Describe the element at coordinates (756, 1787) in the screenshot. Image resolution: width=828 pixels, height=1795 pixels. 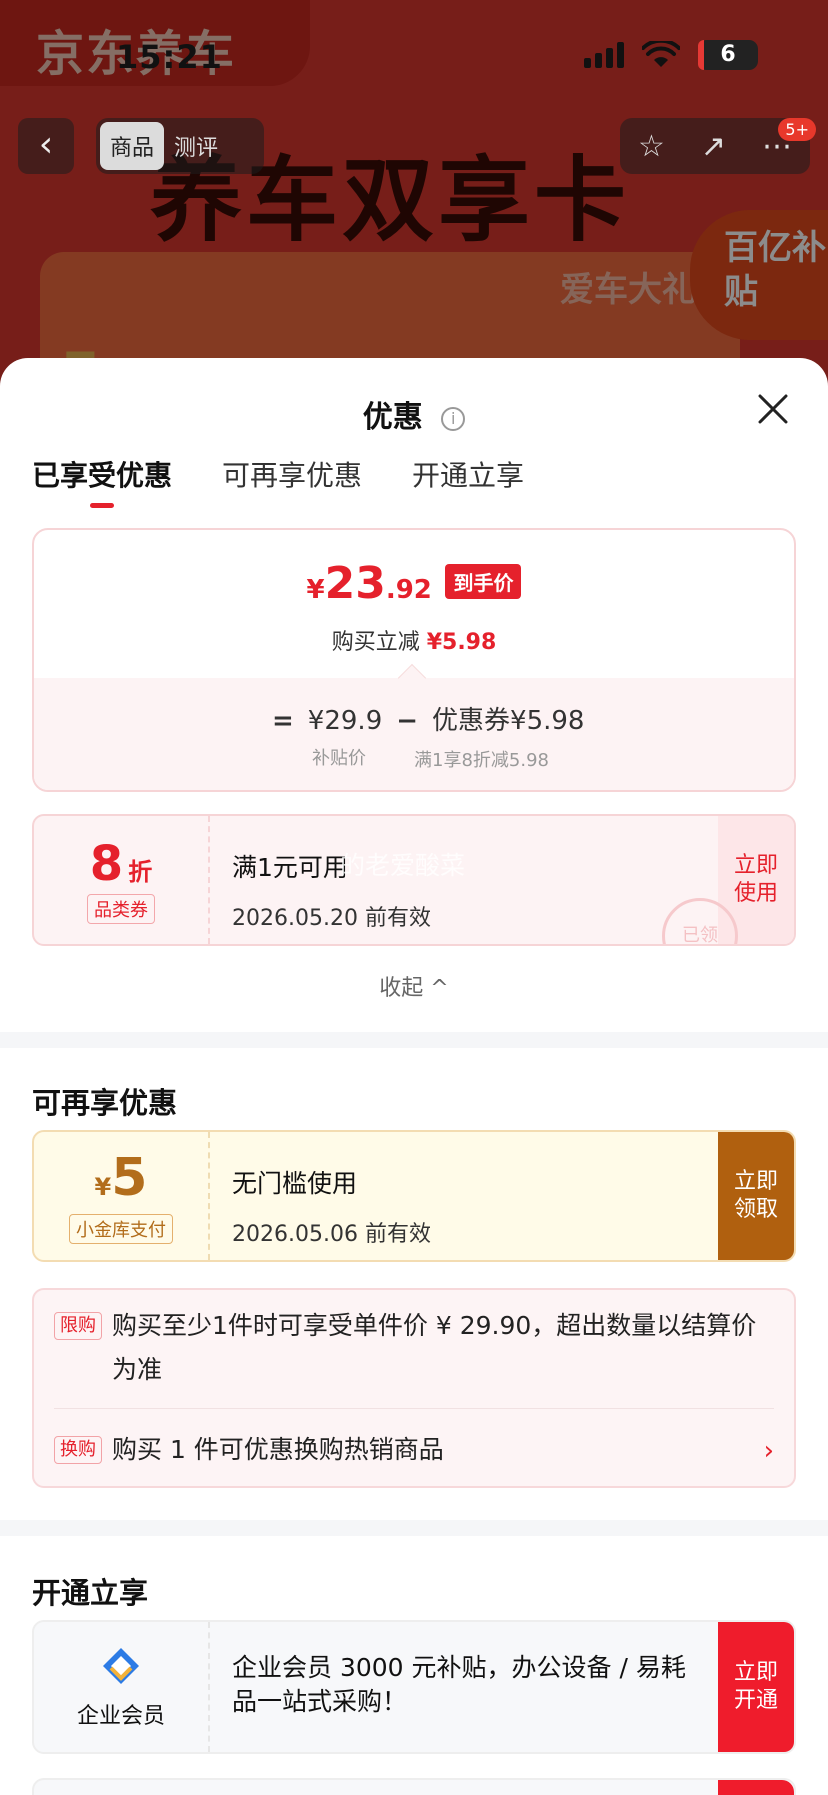
I see `next-offer-button` at that location.